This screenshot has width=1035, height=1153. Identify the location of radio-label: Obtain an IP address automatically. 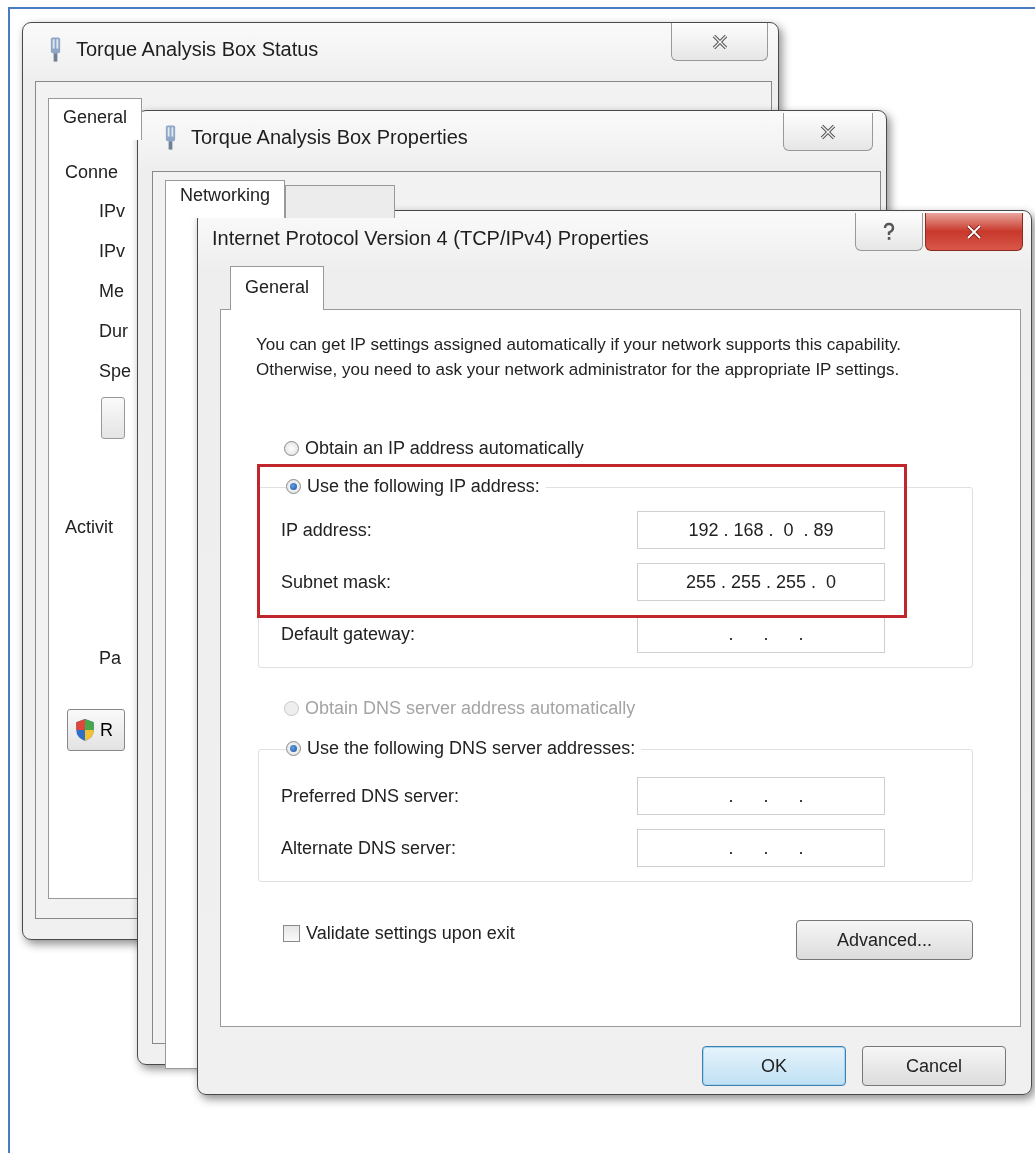
(444, 448).